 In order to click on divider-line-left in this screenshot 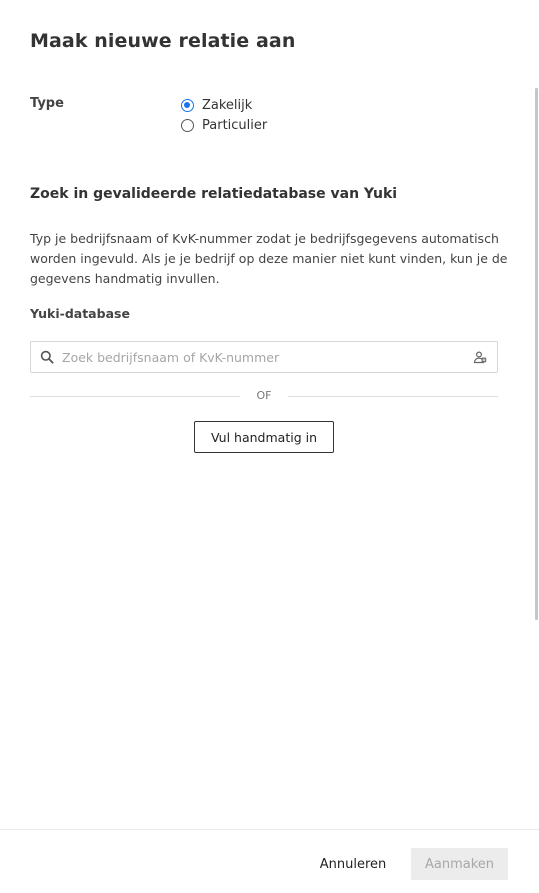, I will do `click(135, 396)`.